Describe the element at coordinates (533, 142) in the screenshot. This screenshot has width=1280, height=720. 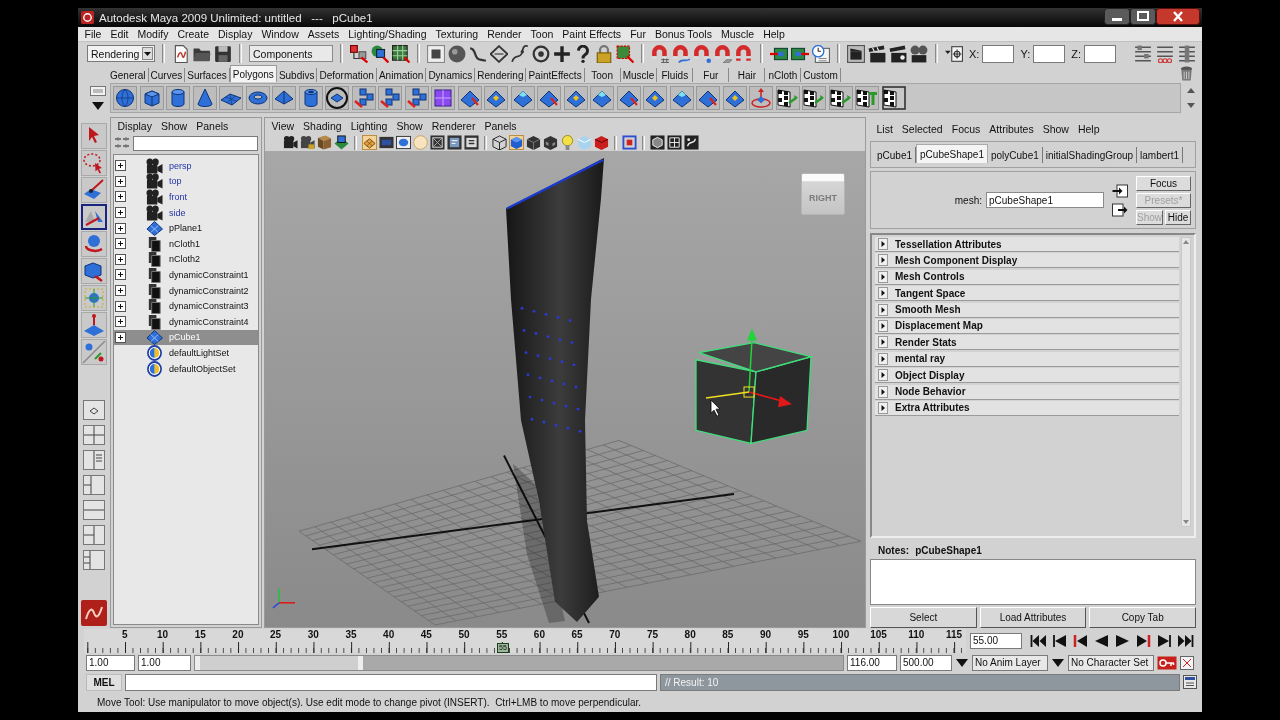
I see `solid-cube-icon` at that location.